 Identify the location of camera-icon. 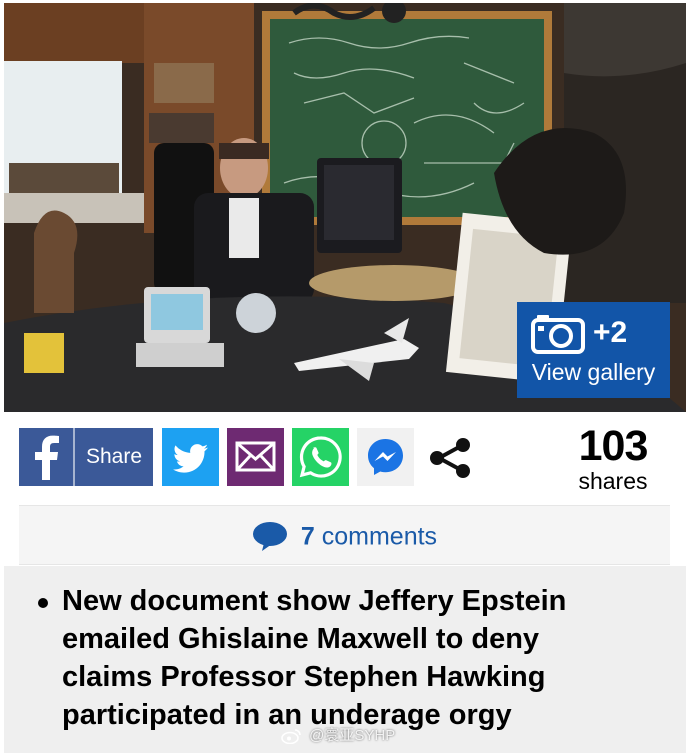
(558, 334).